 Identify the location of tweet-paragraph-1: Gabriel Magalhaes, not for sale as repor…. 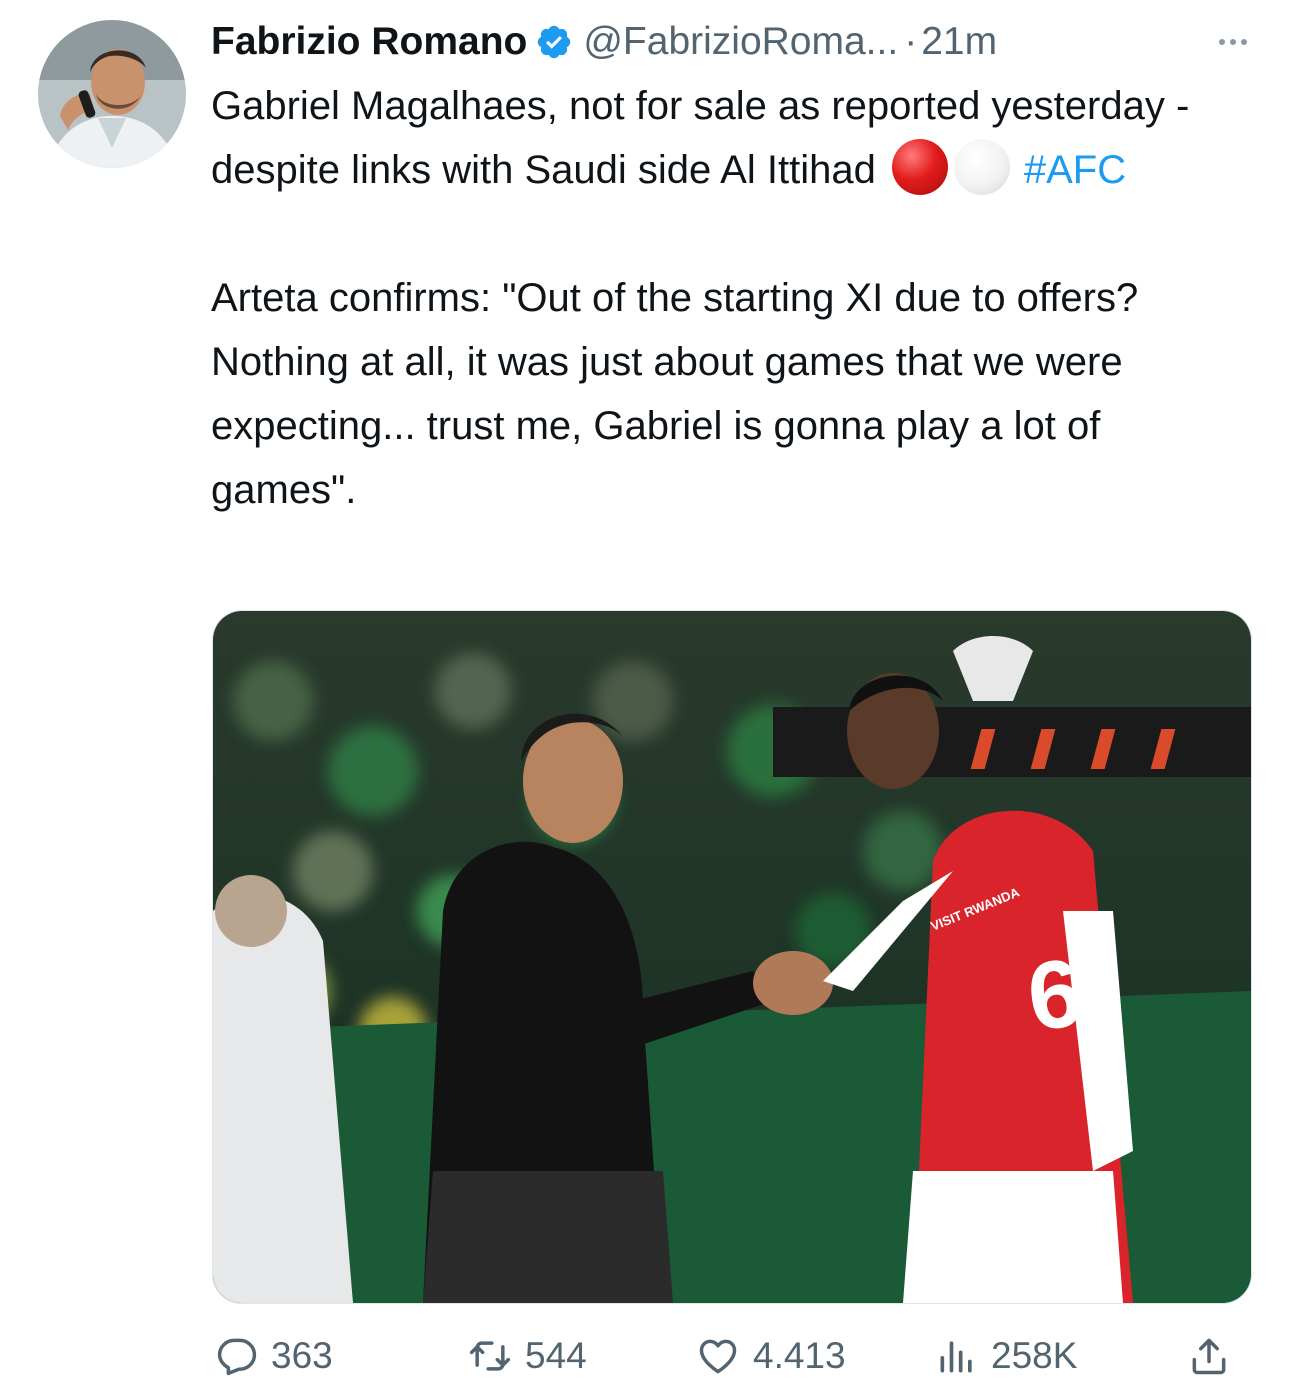
(716, 138).